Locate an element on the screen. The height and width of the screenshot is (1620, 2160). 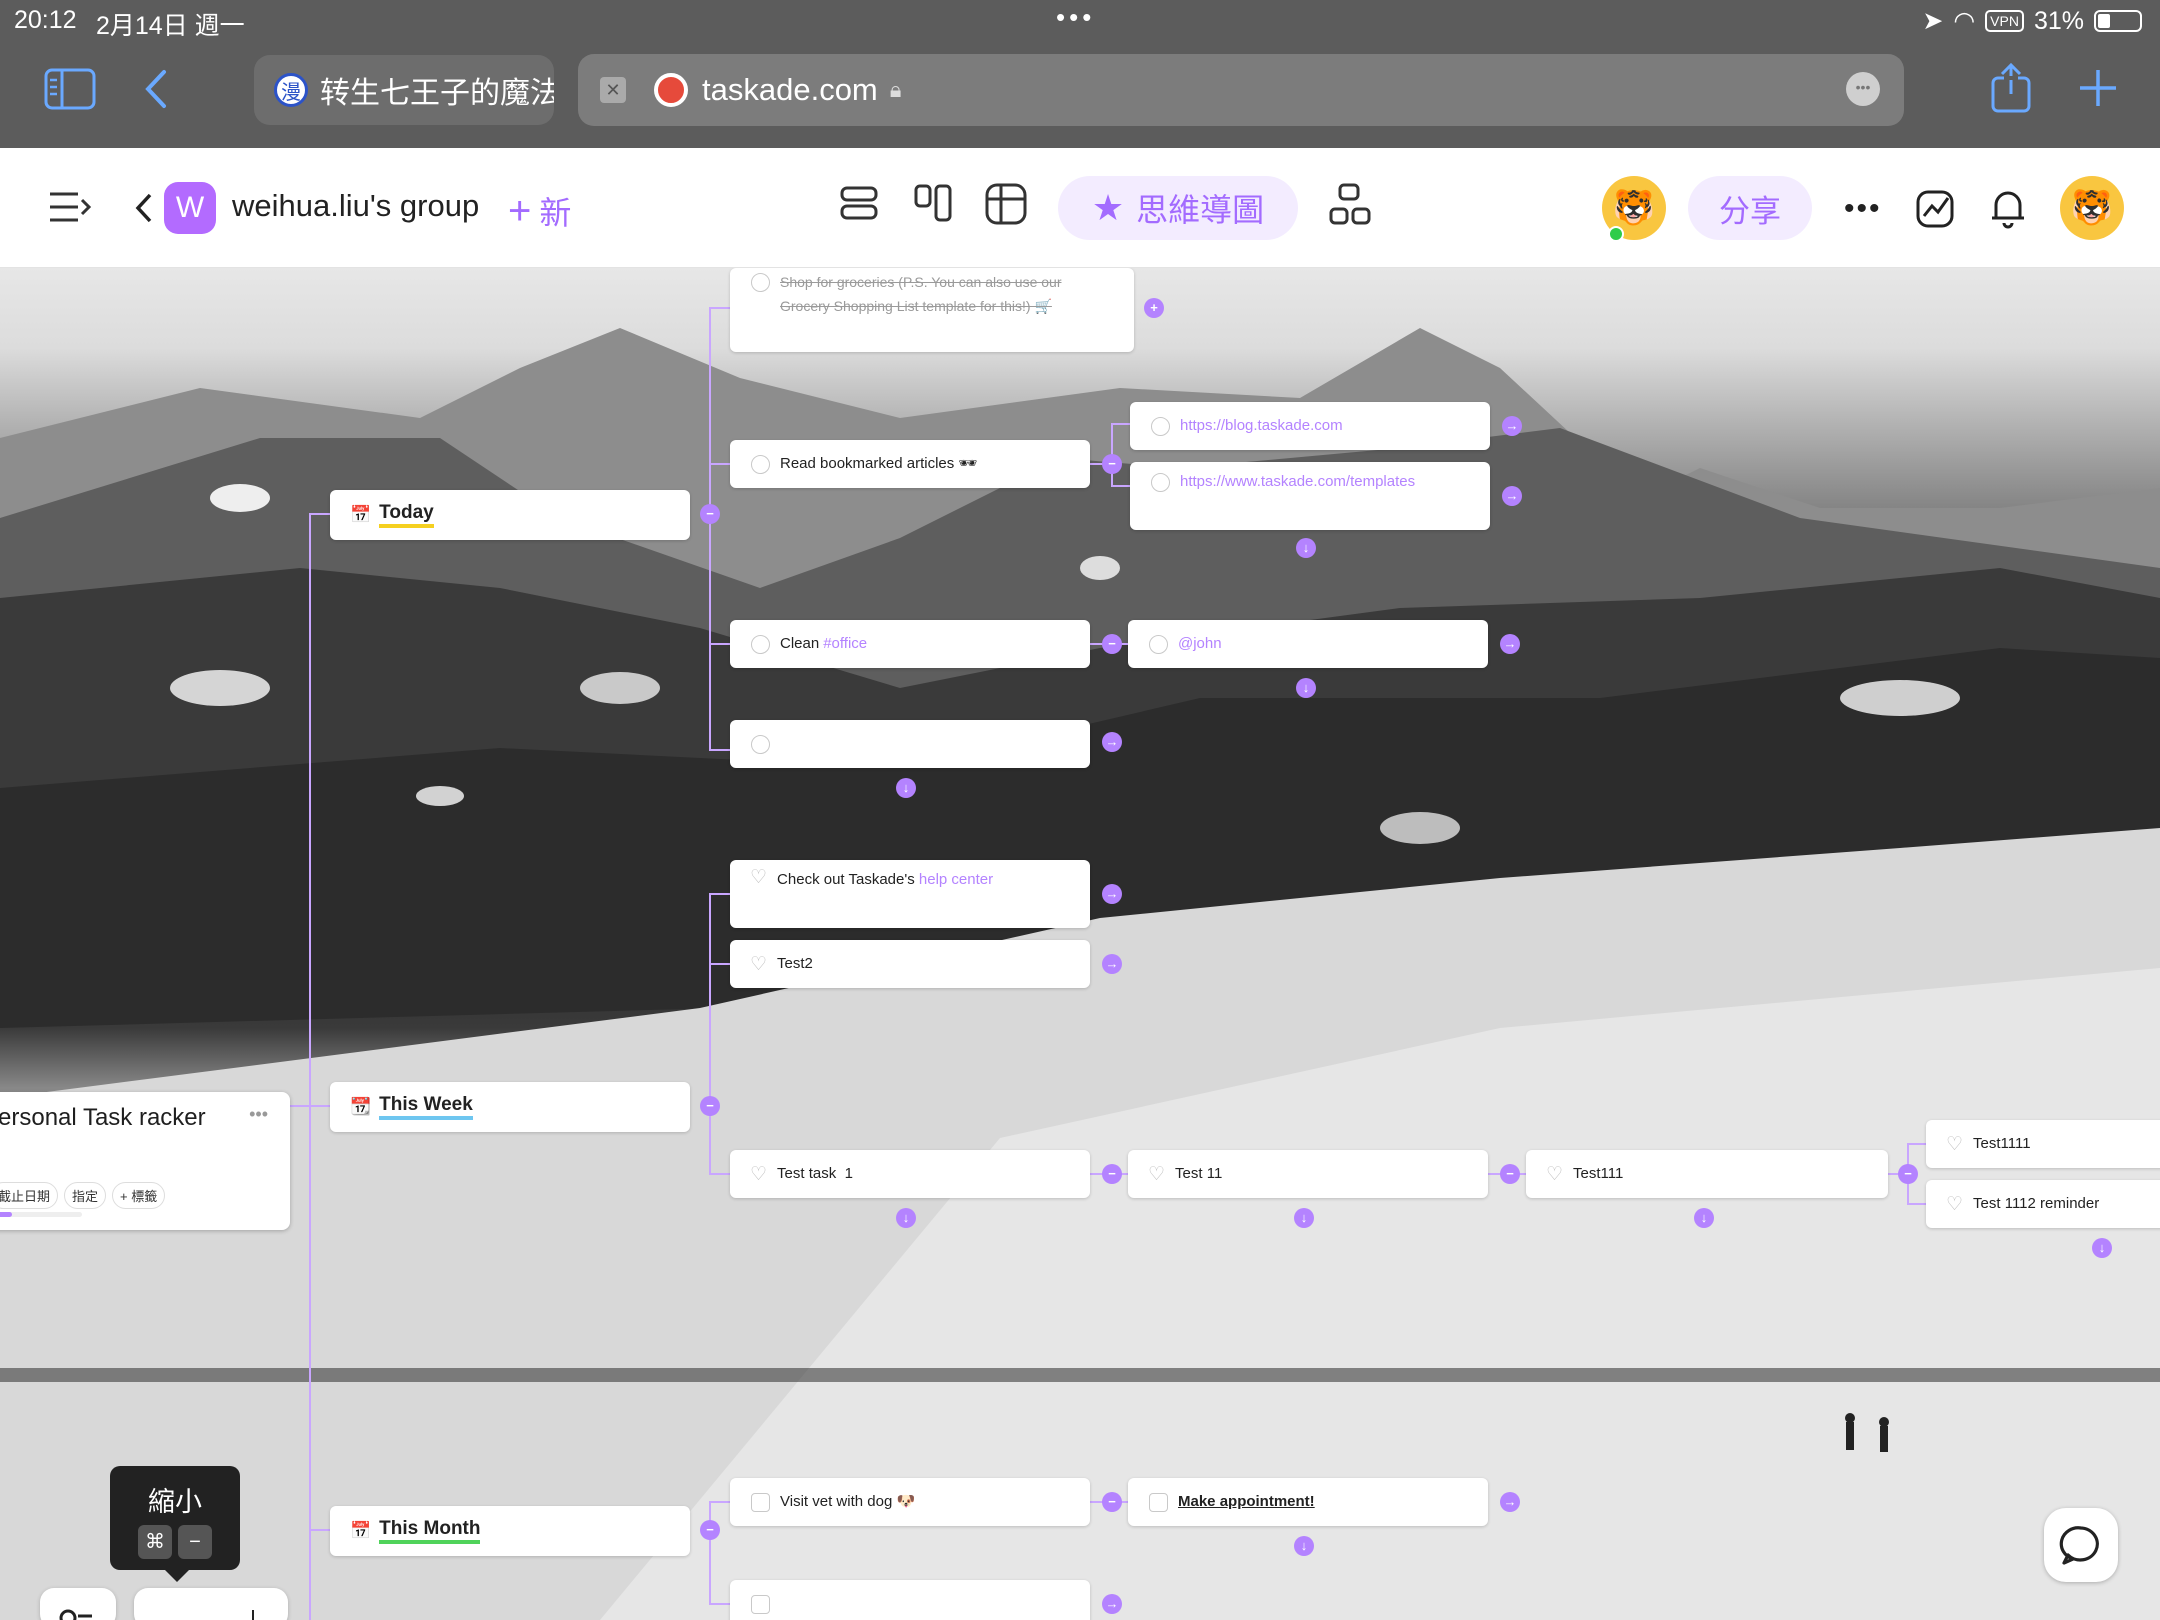
menu-icon is located at coordinates (70, 207).